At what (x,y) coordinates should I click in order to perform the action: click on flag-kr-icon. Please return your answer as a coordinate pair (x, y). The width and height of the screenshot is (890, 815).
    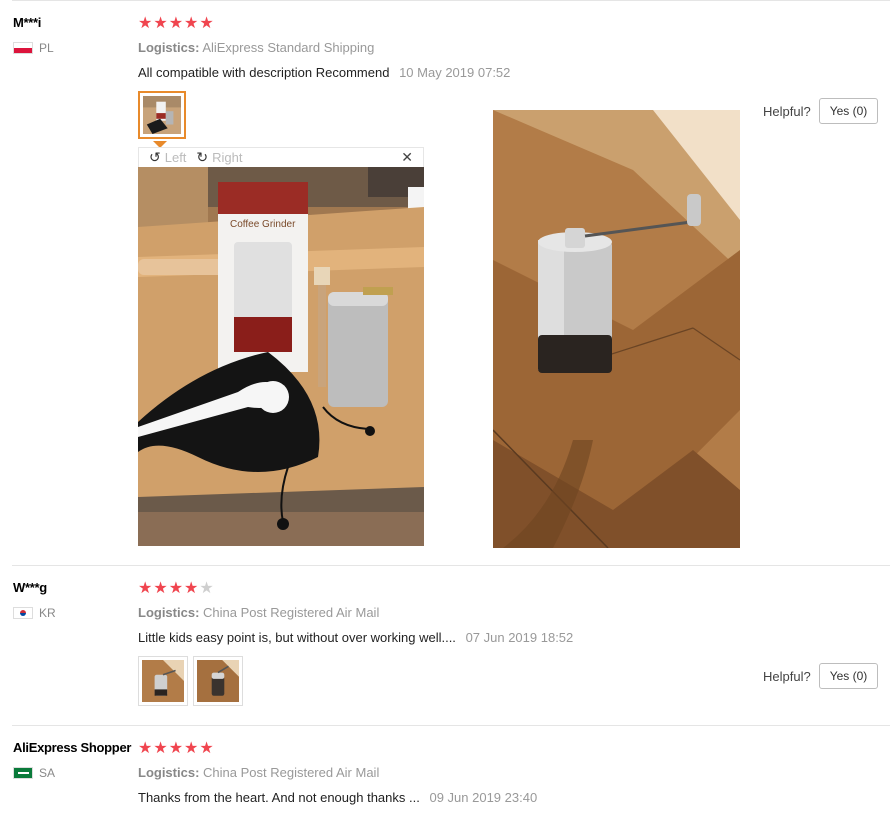
    Looking at the image, I should click on (23, 613).